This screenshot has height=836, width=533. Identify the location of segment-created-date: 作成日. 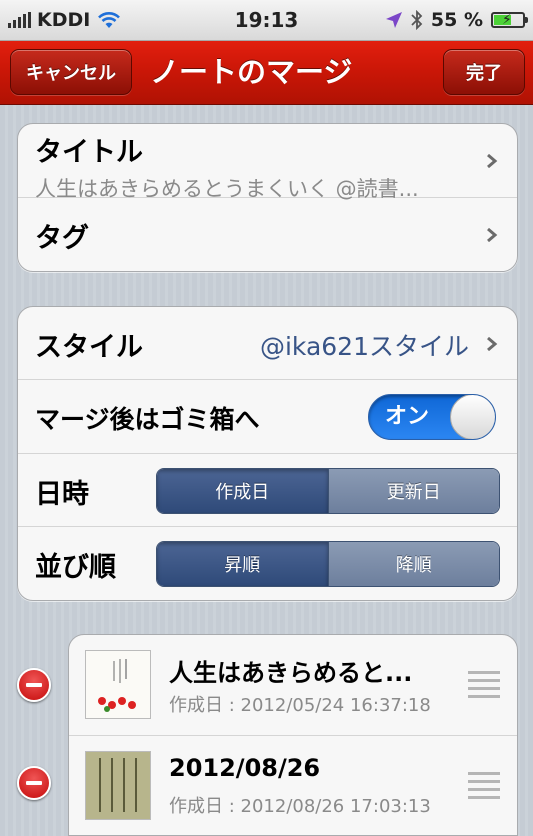
(242, 491).